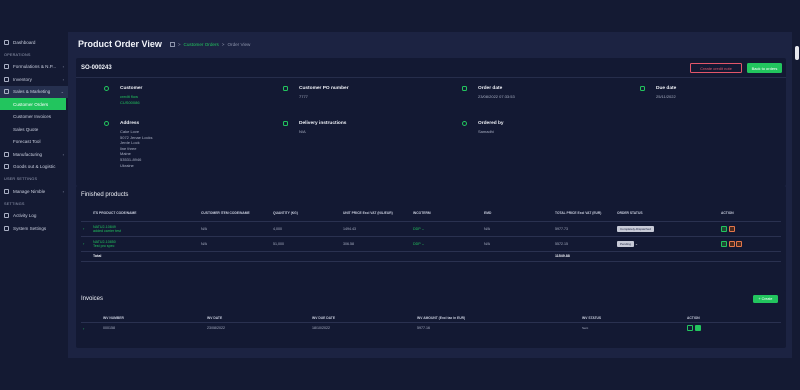 This screenshot has height=390, width=800. I want to click on create-credit-note-button: Create credit note, so click(716, 68).